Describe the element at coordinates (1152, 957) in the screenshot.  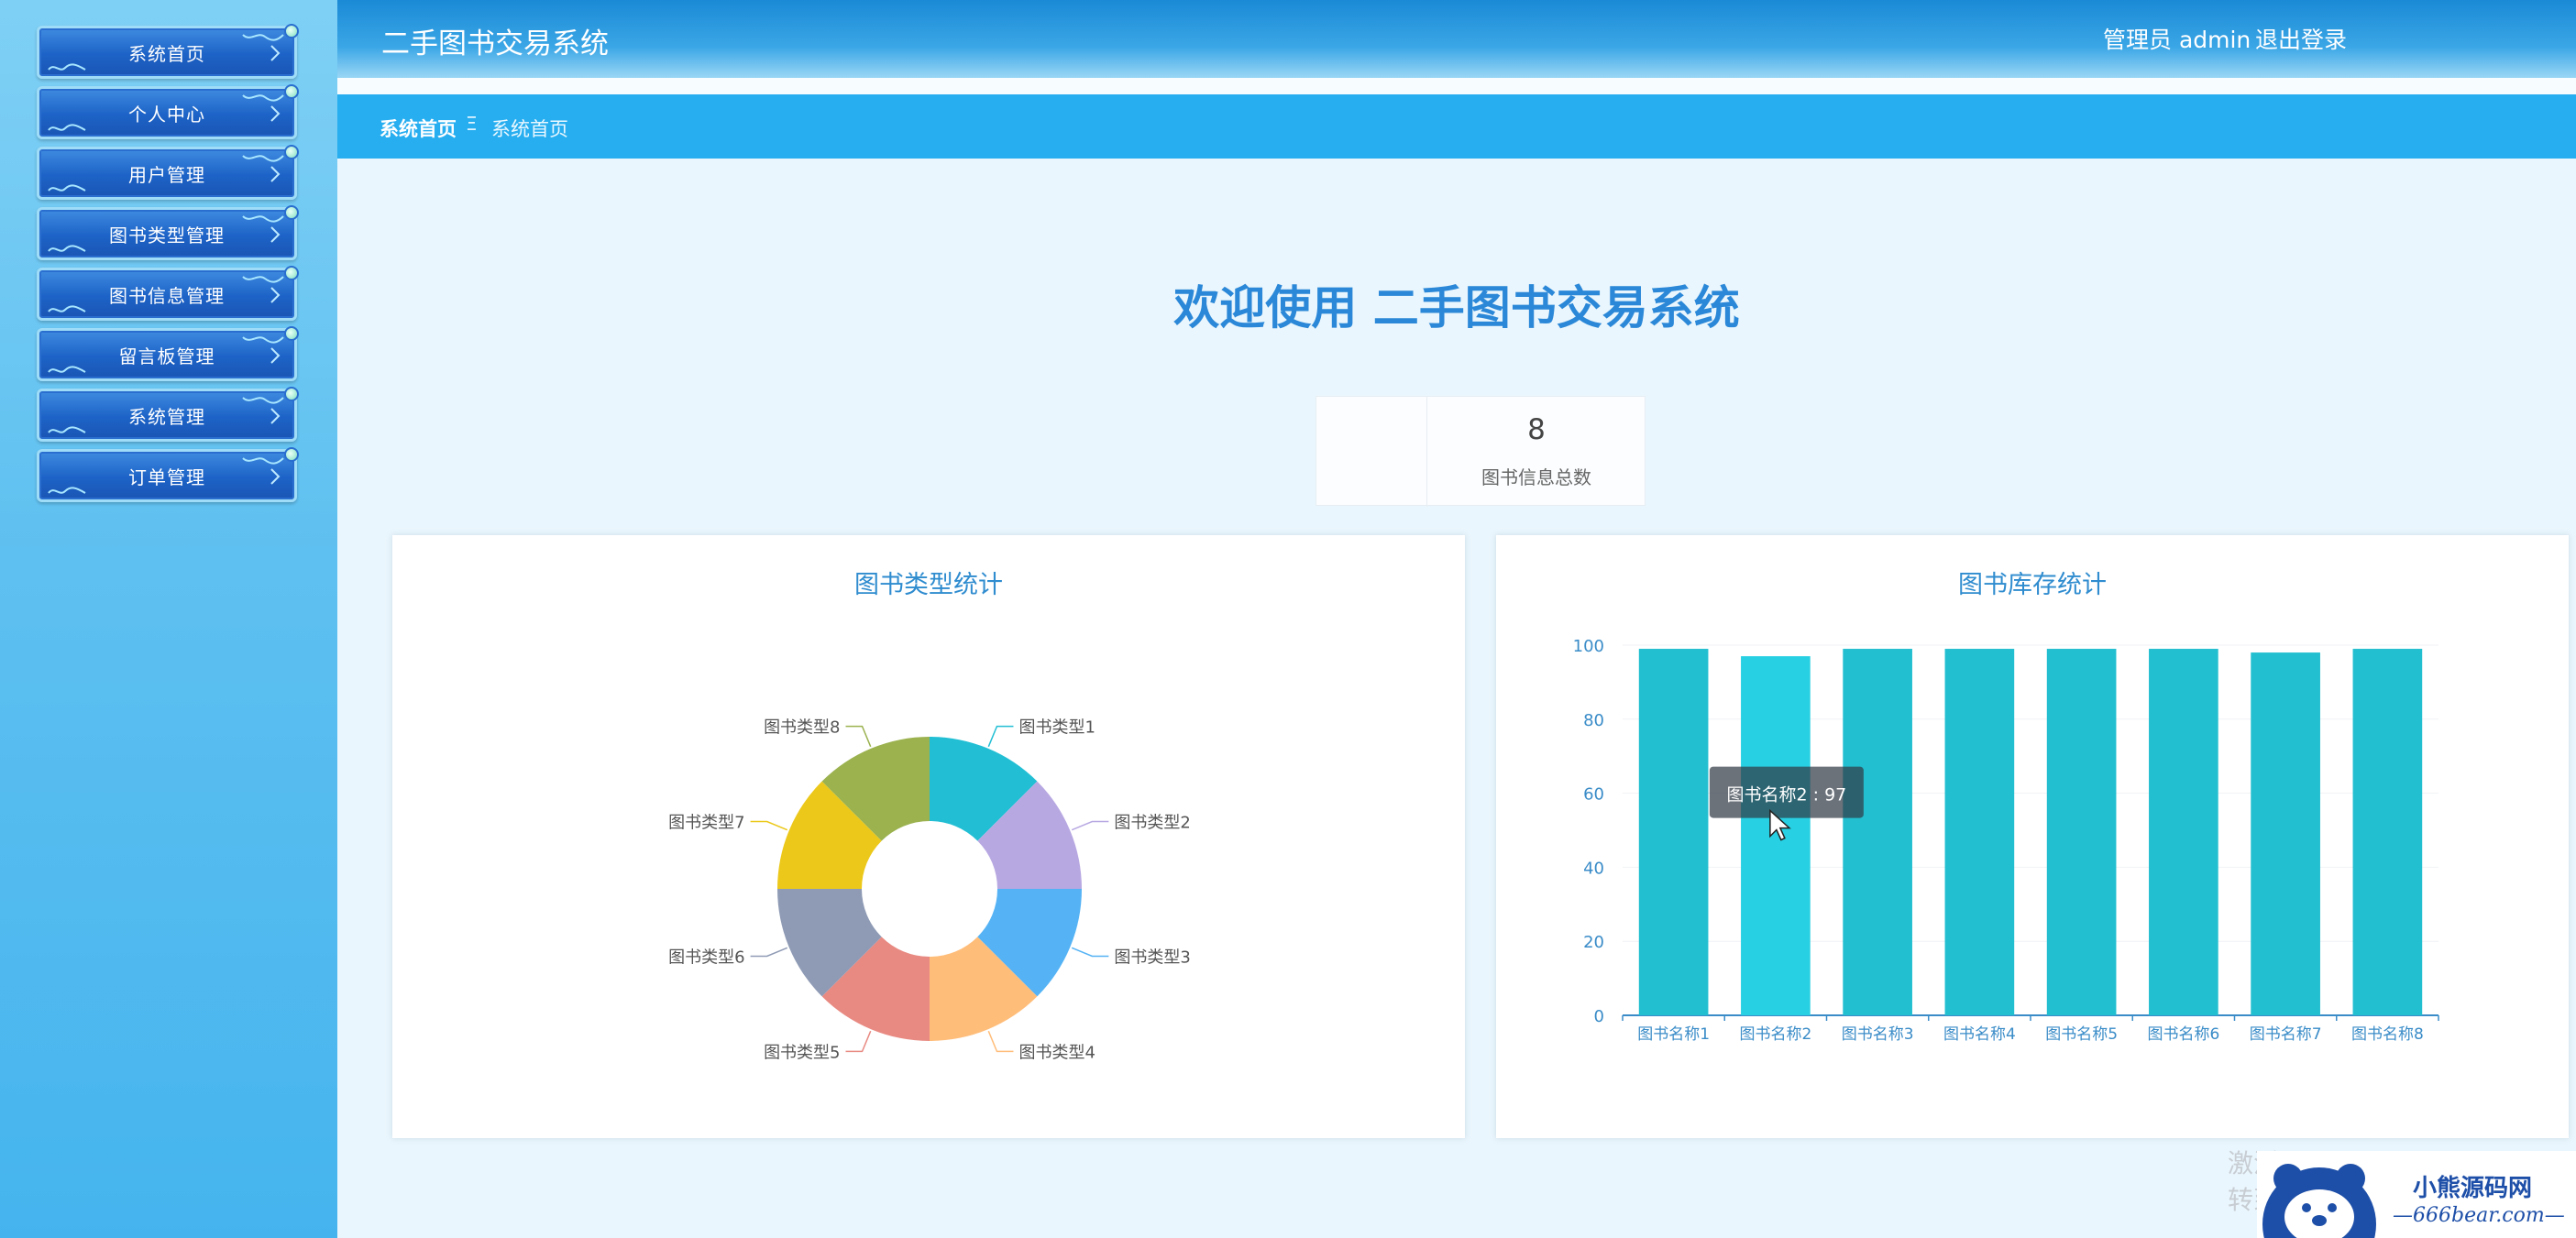
I see `pie-label: 图书类型3` at that location.